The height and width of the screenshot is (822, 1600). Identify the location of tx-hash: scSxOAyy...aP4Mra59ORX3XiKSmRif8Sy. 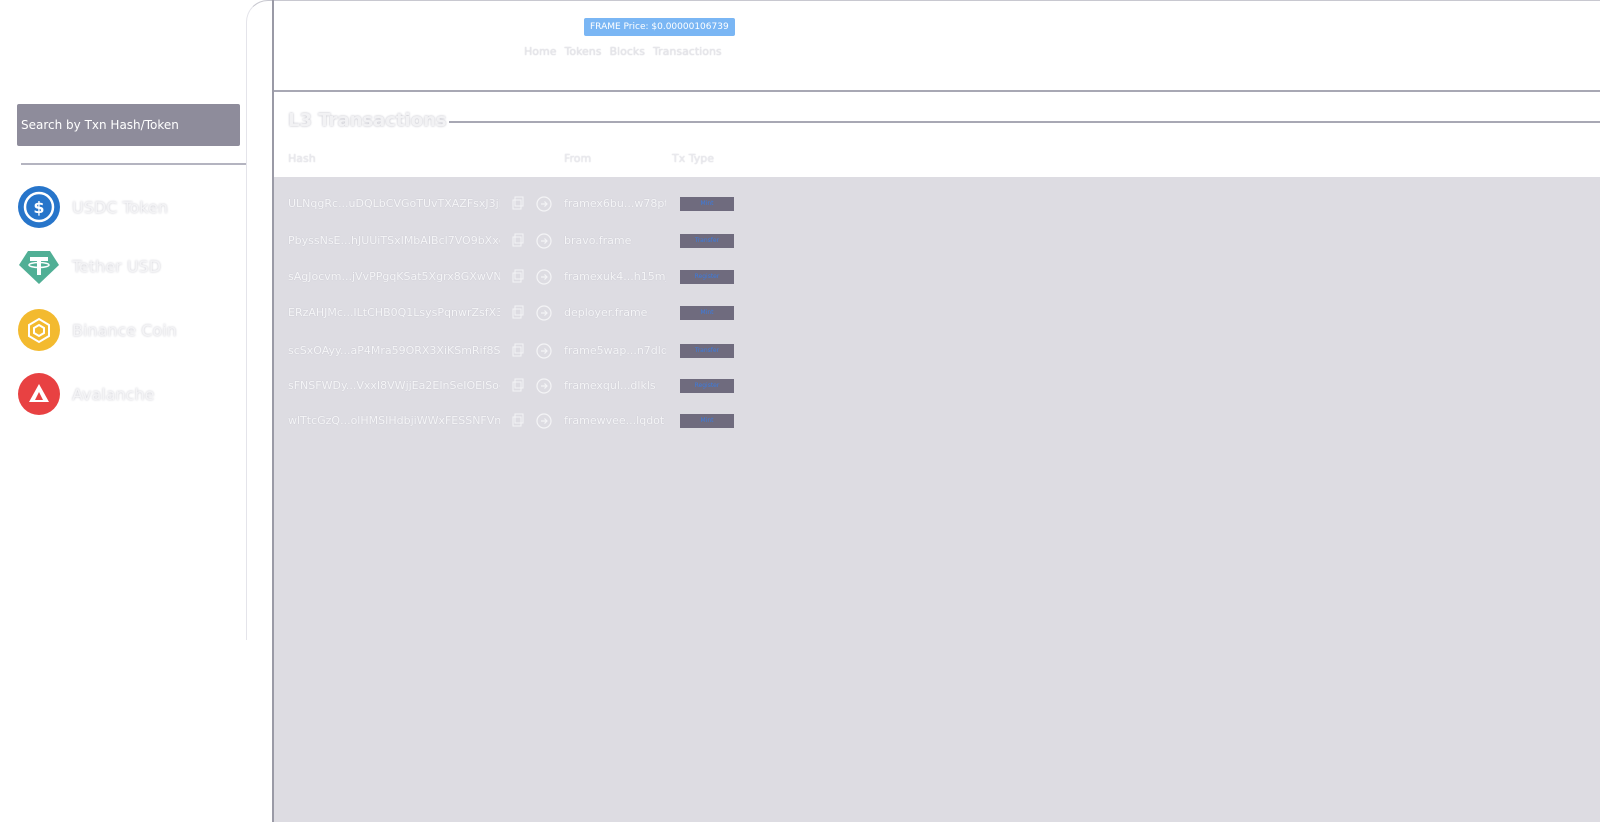
(394, 350).